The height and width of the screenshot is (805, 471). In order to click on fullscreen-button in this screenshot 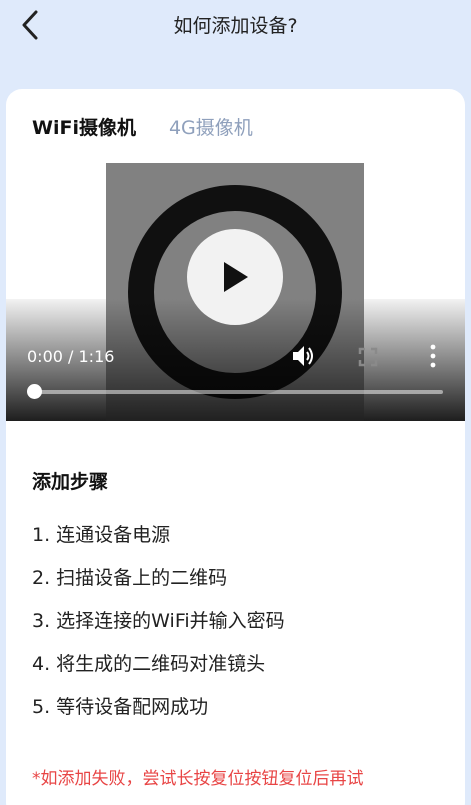, I will do `click(368, 357)`.